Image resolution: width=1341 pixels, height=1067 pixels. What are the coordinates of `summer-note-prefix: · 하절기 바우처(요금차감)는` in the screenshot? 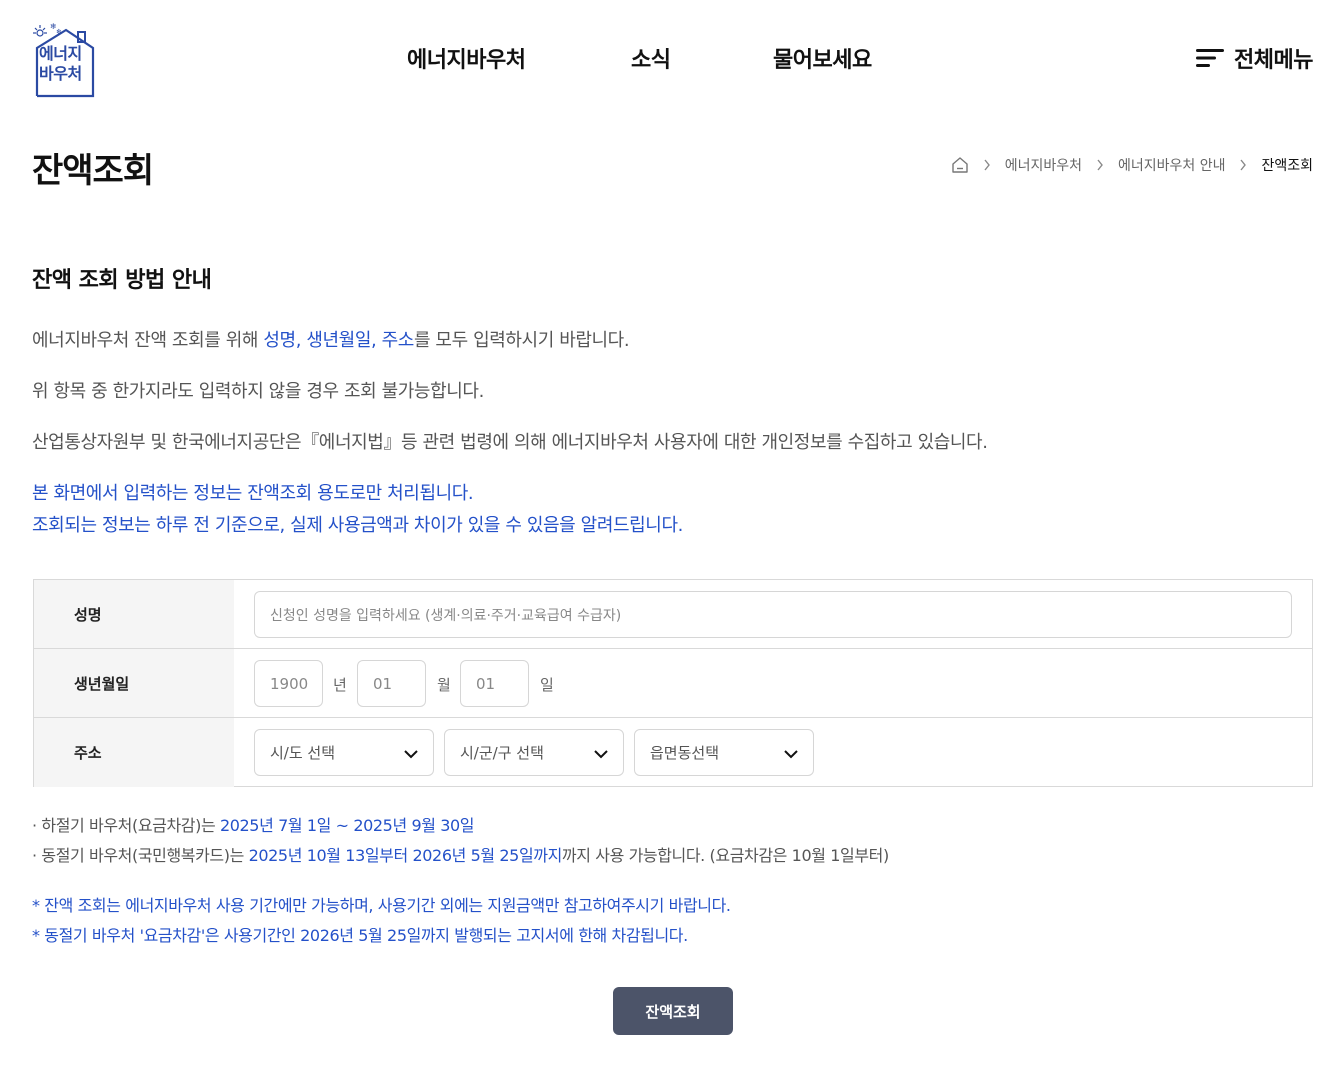 It's located at (126, 825).